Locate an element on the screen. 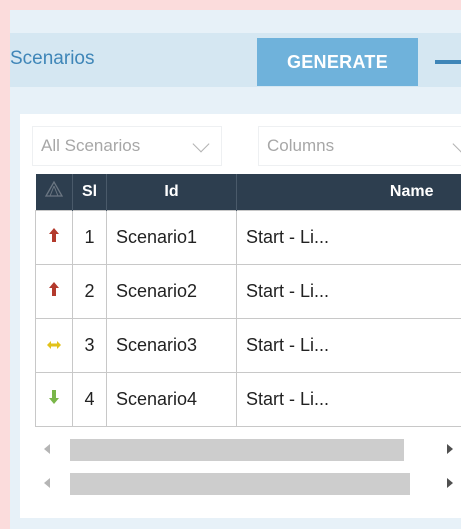 Image resolution: width=461 pixels, height=529 pixels. trend-column-header is located at coordinates (54, 192).